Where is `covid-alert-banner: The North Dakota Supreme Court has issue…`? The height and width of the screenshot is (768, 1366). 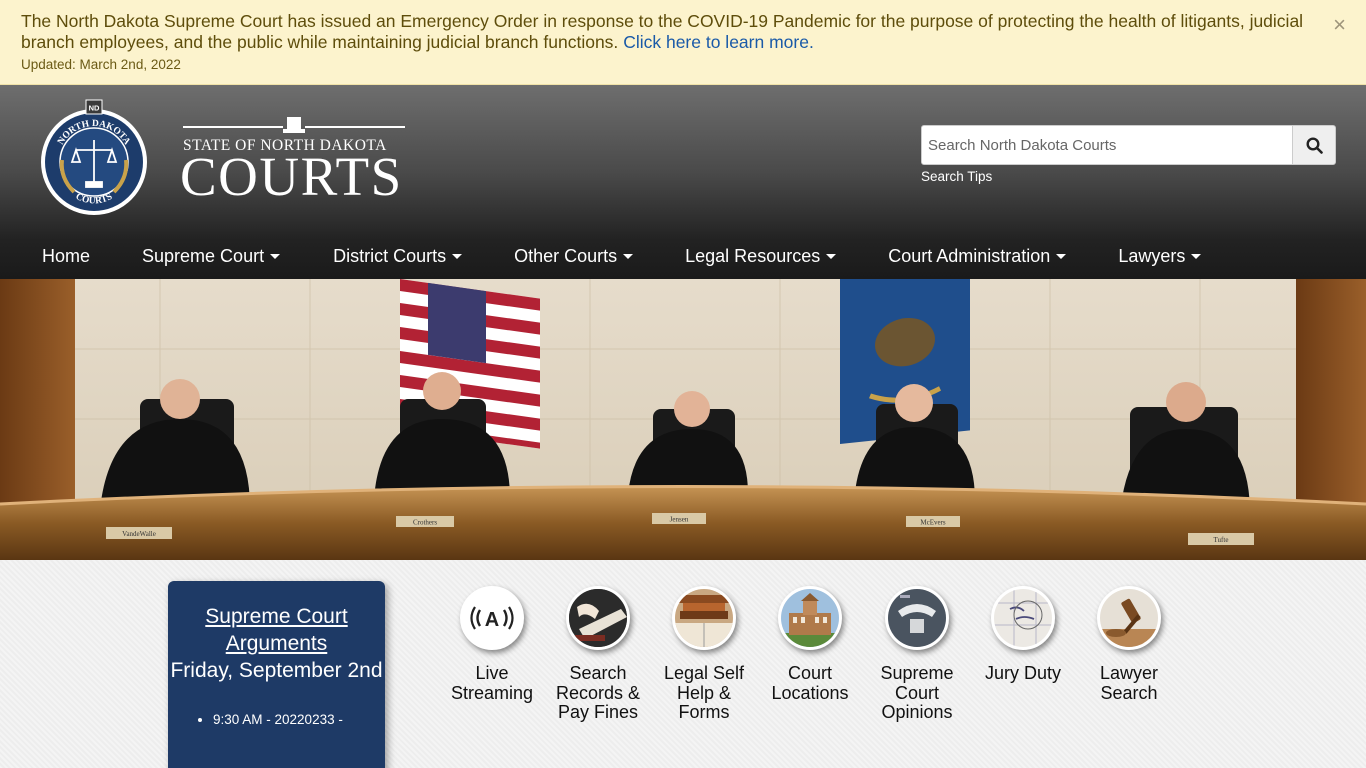
covid-alert-banner: The North Dakota Supreme Court has issue… is located at coordinates (683, 42).